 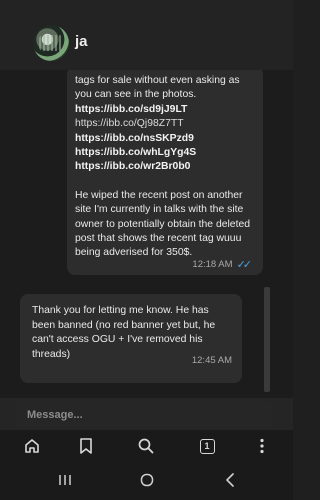 I want to click on back-chevron-icon, so click(x=230, y=482).